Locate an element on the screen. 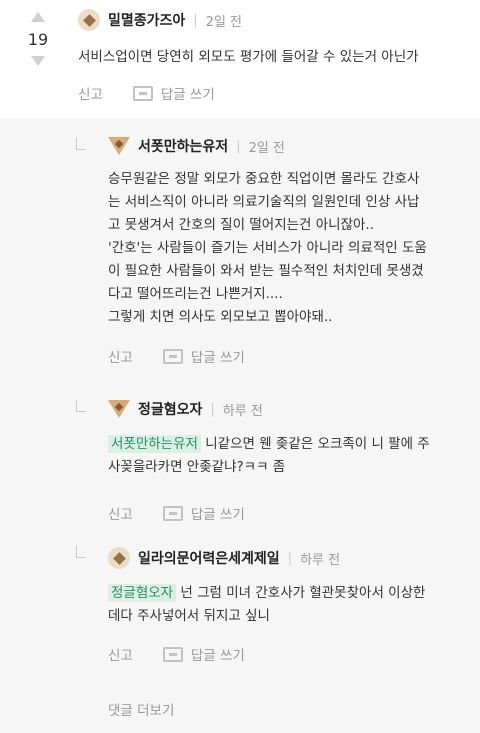 The width and height of the screenshot is (480, 733). reply-line: 그렇게 치면 의사도 외모보고 뽑아야돼.. is located at coordinates (220, 317).